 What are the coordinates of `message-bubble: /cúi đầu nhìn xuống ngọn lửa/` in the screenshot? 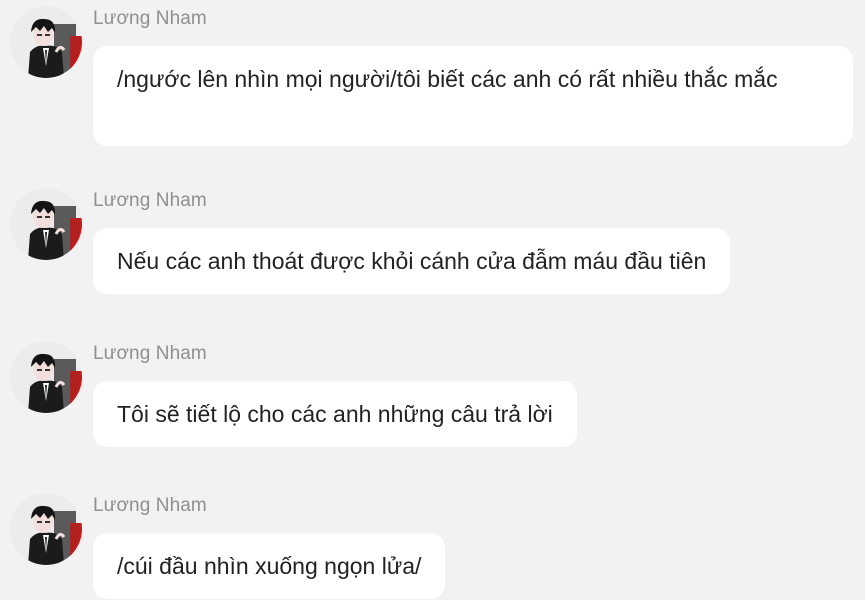 It's located at (269, 566).